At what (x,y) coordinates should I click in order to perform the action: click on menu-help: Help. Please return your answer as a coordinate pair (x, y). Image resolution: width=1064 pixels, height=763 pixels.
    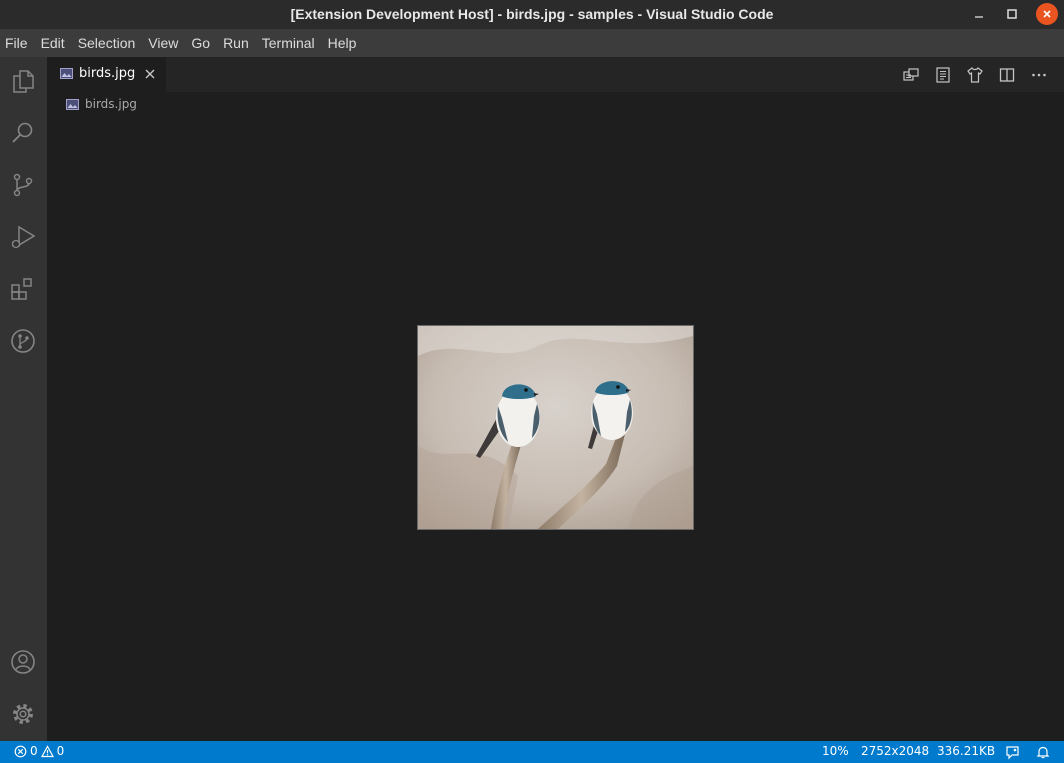
    Looking at the image, I should click on (342, 43).